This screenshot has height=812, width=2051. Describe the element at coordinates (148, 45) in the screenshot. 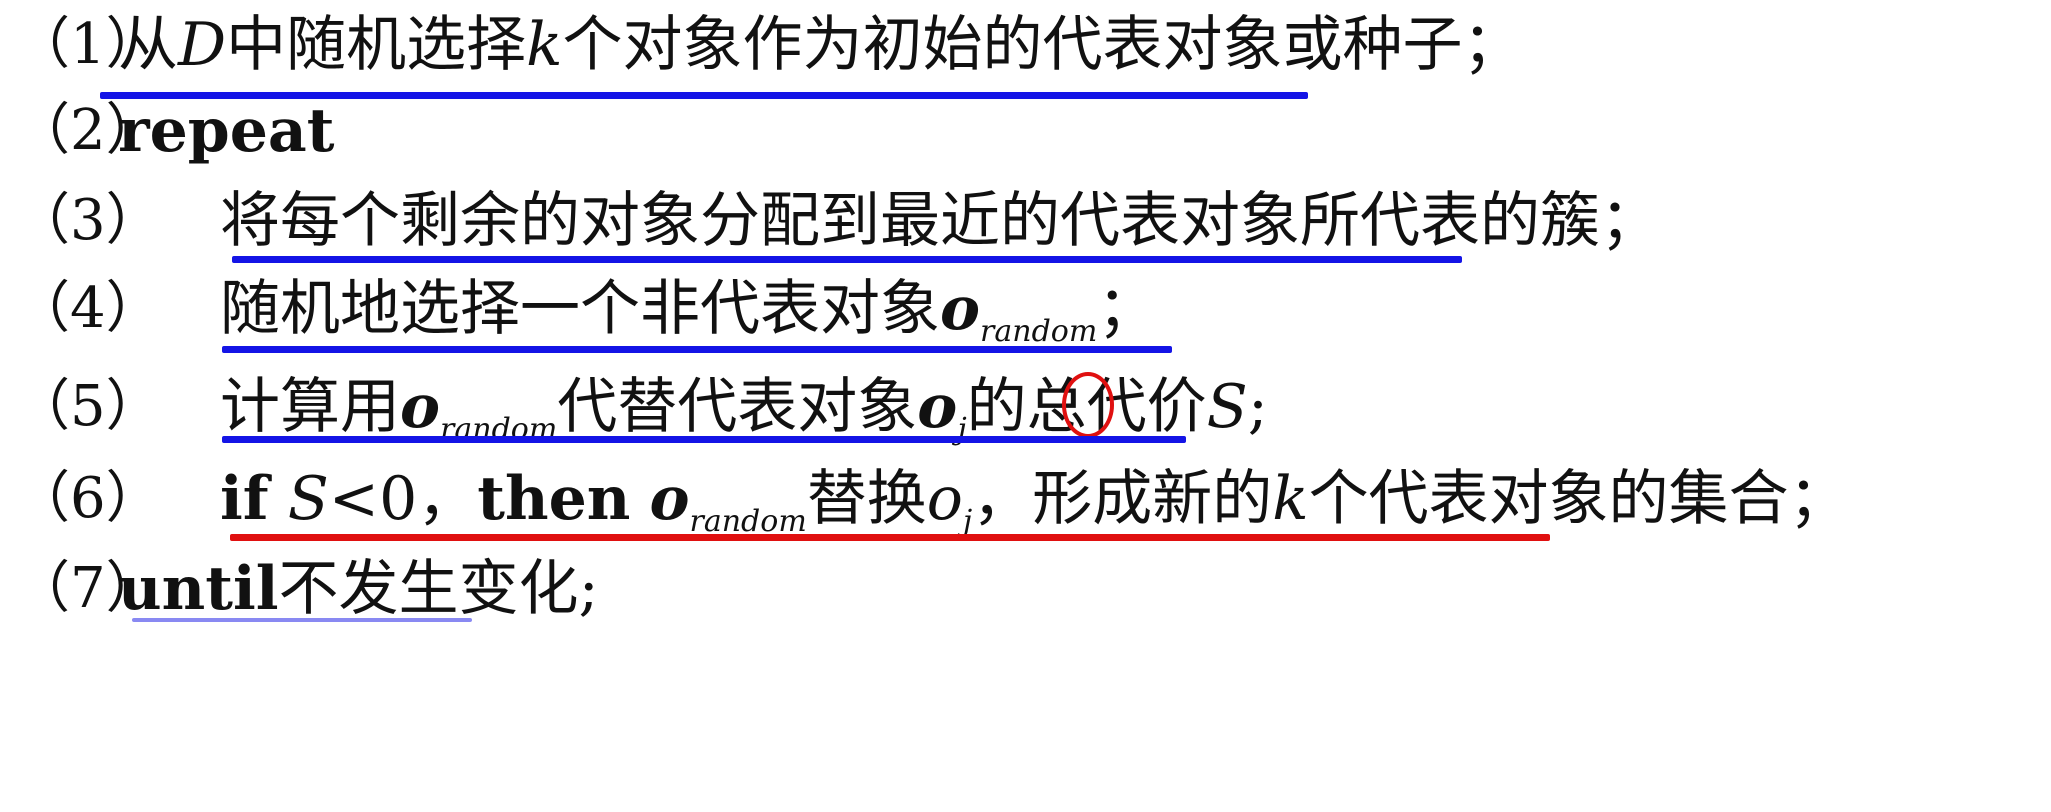

I see `text-segment: 从` at that location.